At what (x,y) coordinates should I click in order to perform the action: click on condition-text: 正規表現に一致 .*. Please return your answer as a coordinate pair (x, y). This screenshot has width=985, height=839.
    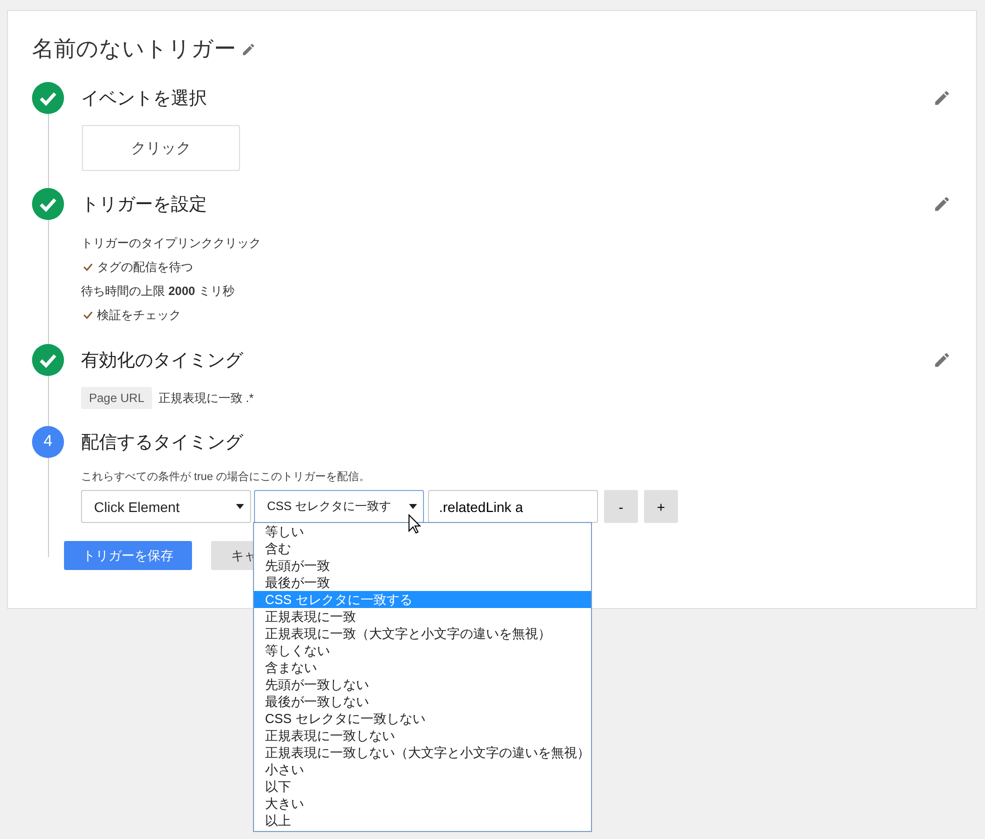
    Looking at the image, I should click on (206, 398).